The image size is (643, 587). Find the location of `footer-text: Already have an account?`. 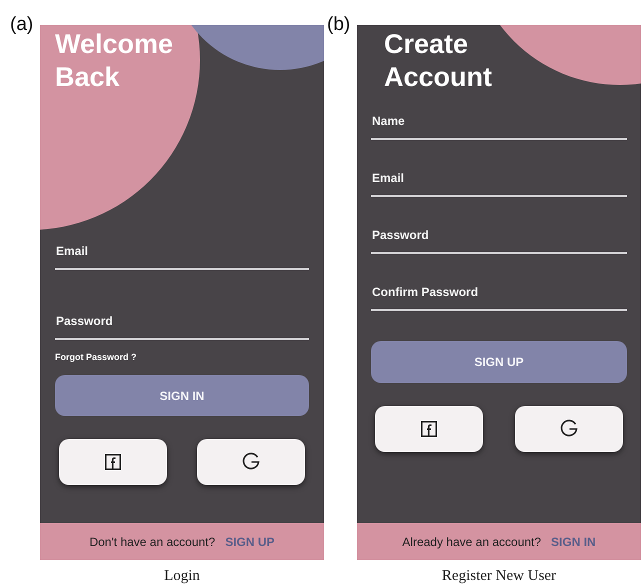

footer-text: Already have an account? is located at coordinates (472, 541).